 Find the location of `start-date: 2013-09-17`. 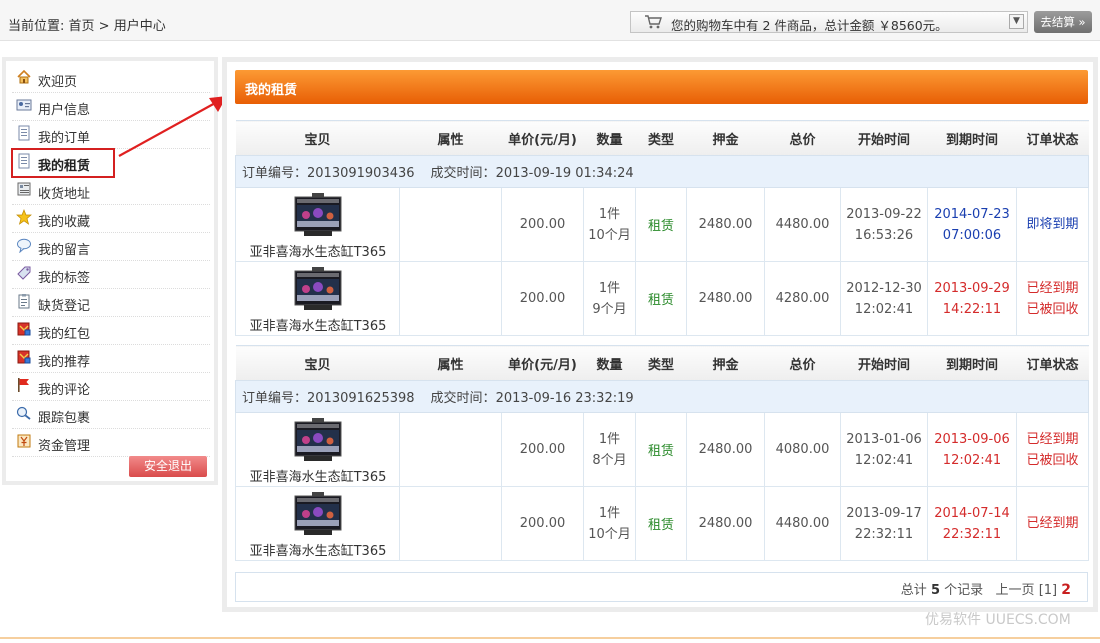

start-date: 2013-09-17 is located at coordinates (884, 513).